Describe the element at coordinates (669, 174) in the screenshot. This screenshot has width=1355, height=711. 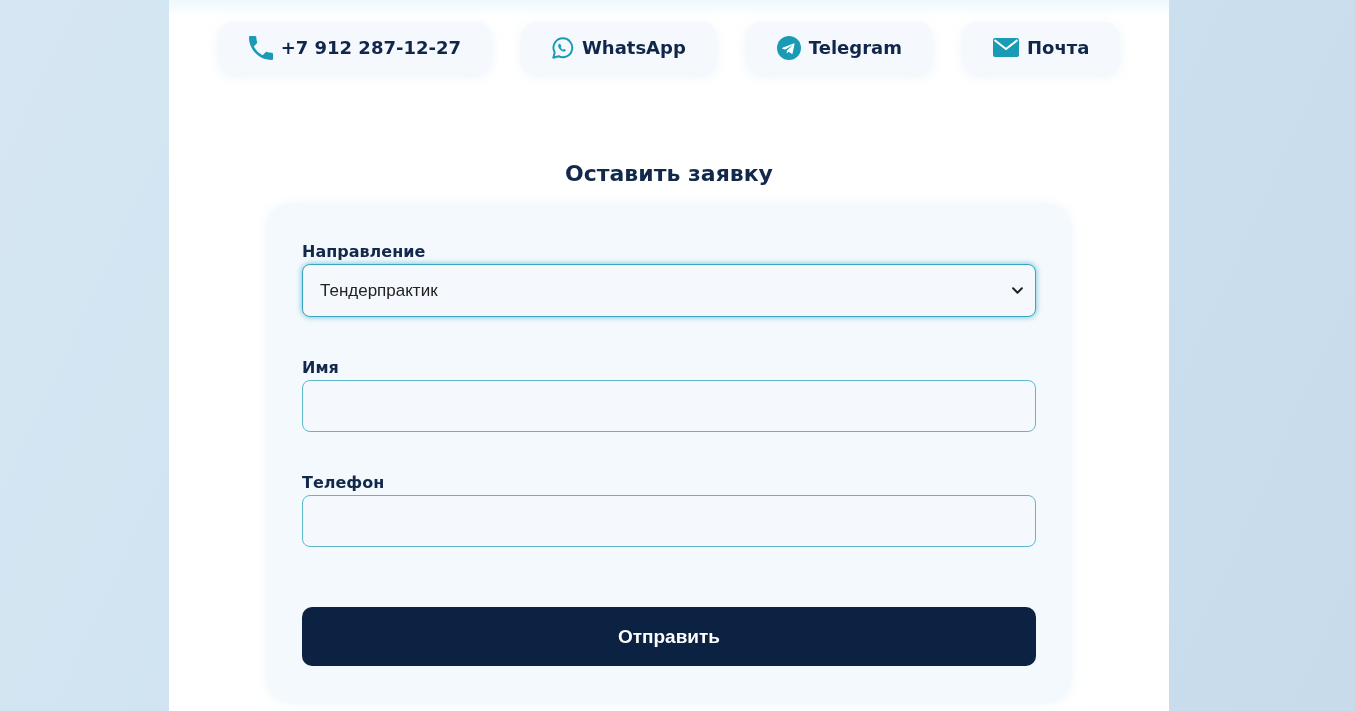
I see `form-title: Оставить заявку` at that location.